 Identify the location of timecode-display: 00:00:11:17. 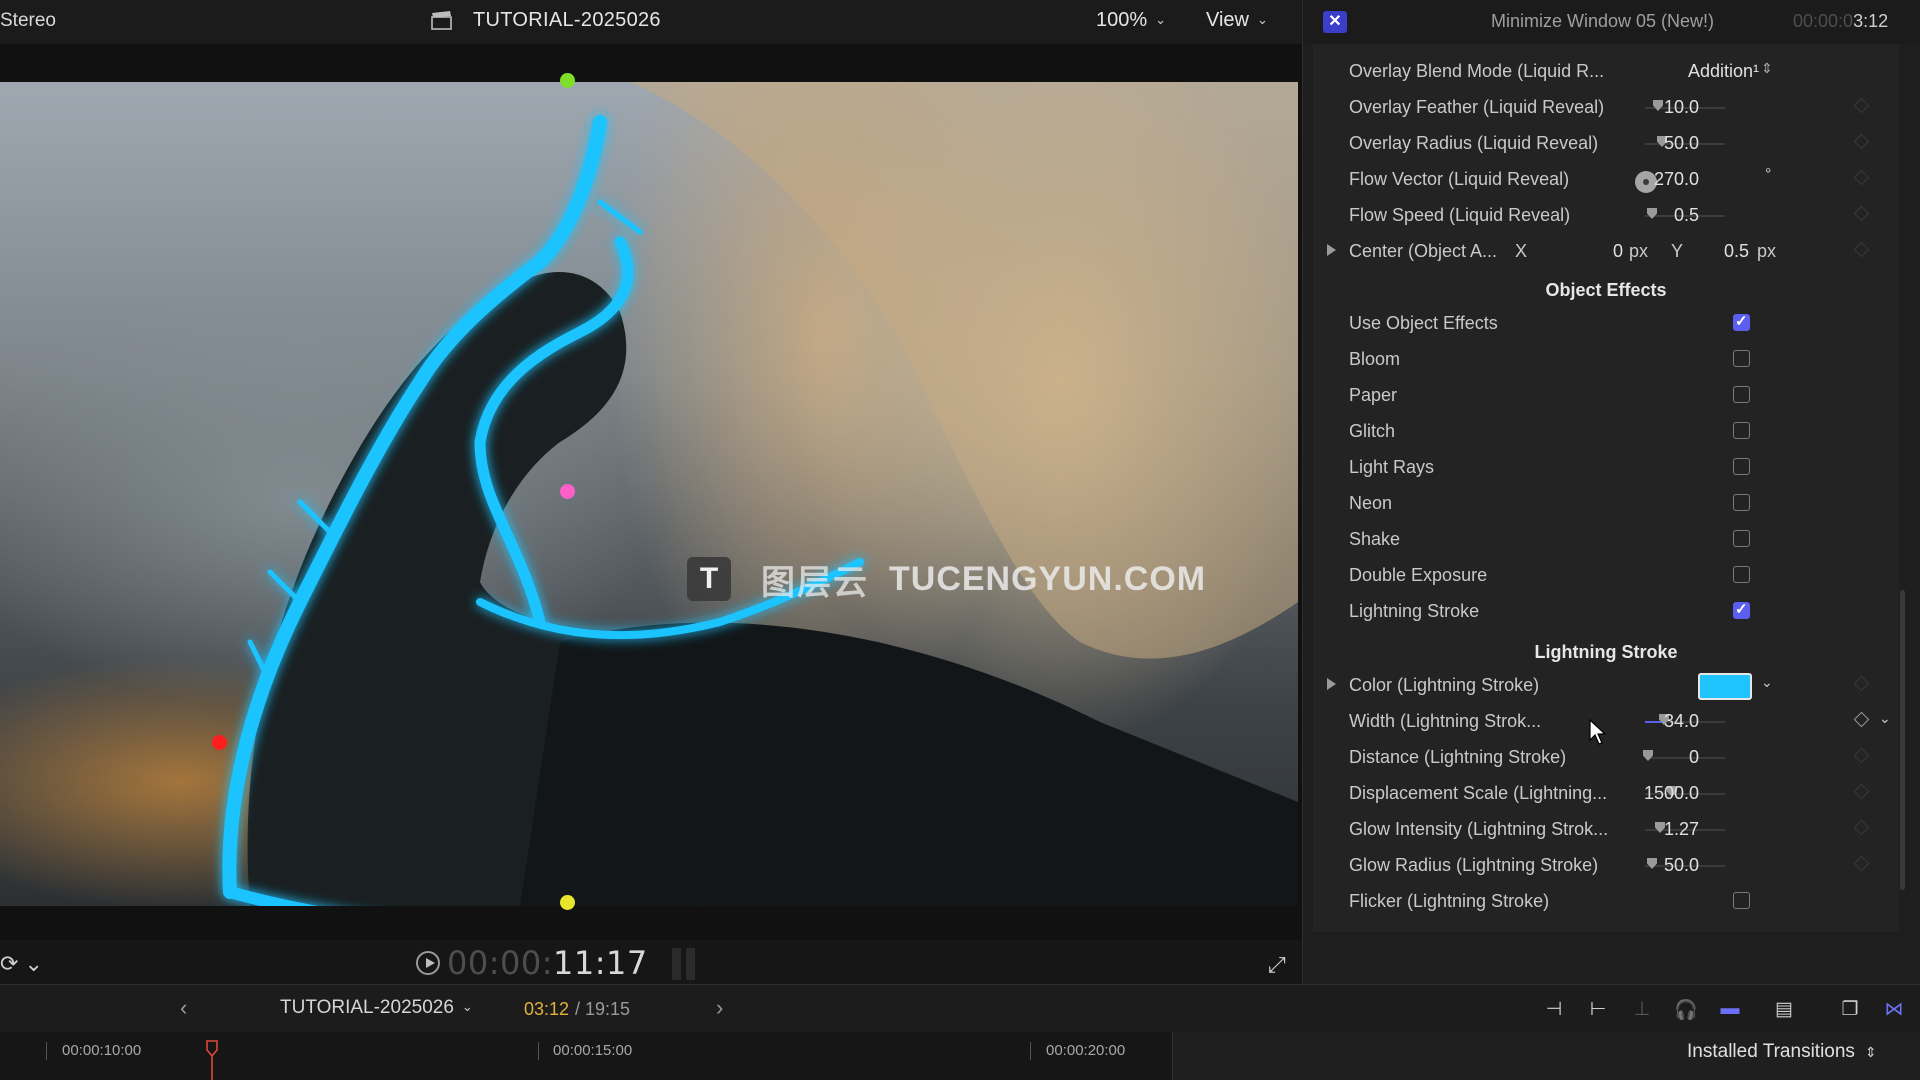
(547, 963).